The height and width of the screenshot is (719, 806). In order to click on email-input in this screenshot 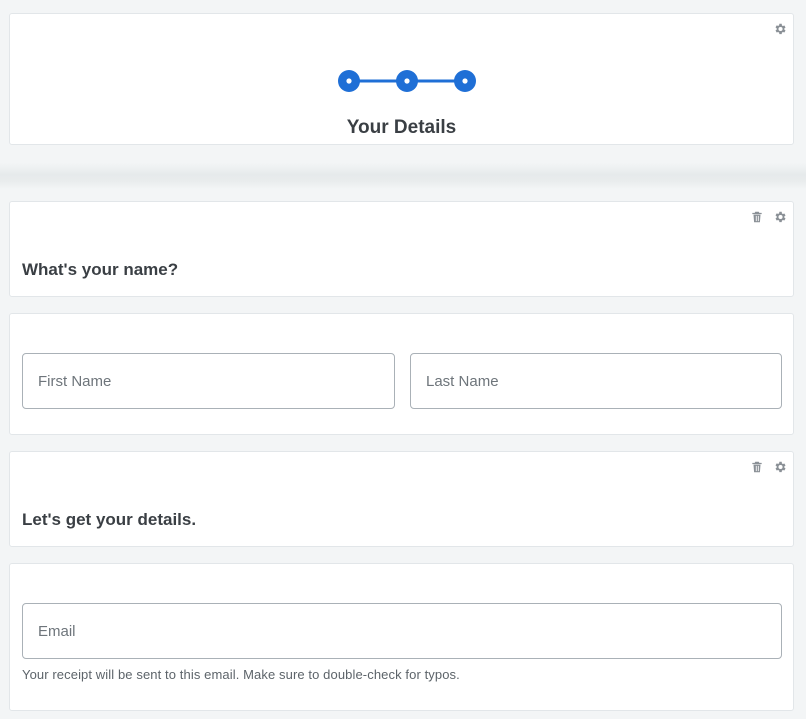, I will do `click(402, 631)`.